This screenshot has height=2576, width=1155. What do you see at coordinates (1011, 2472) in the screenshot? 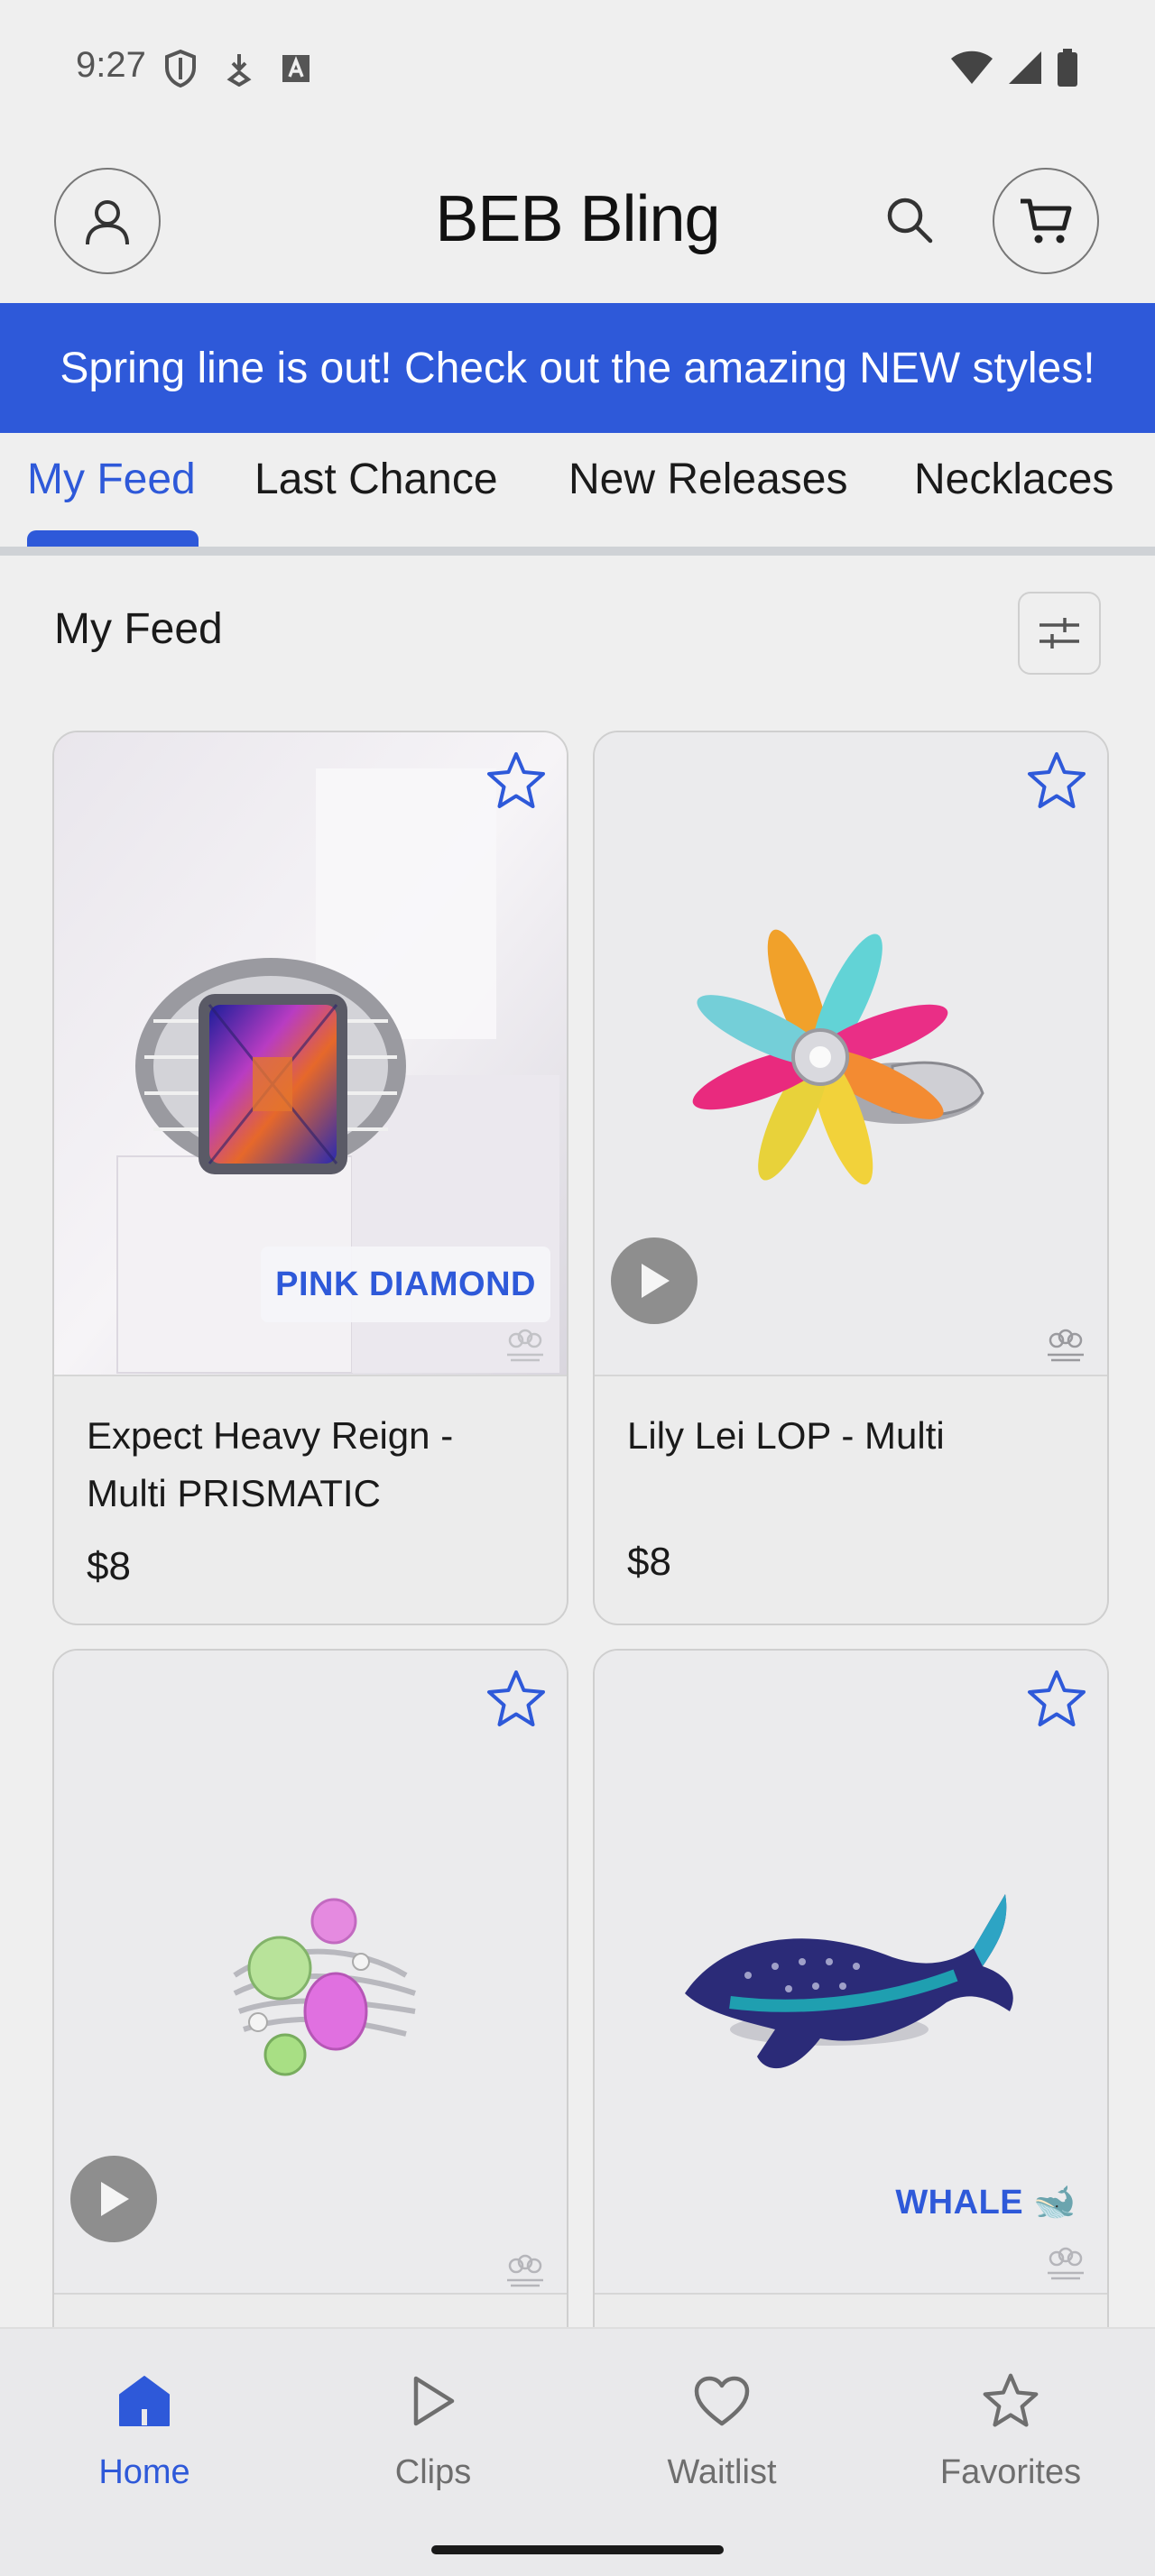
I see `nav-favorites-label: Favorites` at bounding box center [1011, 2472].